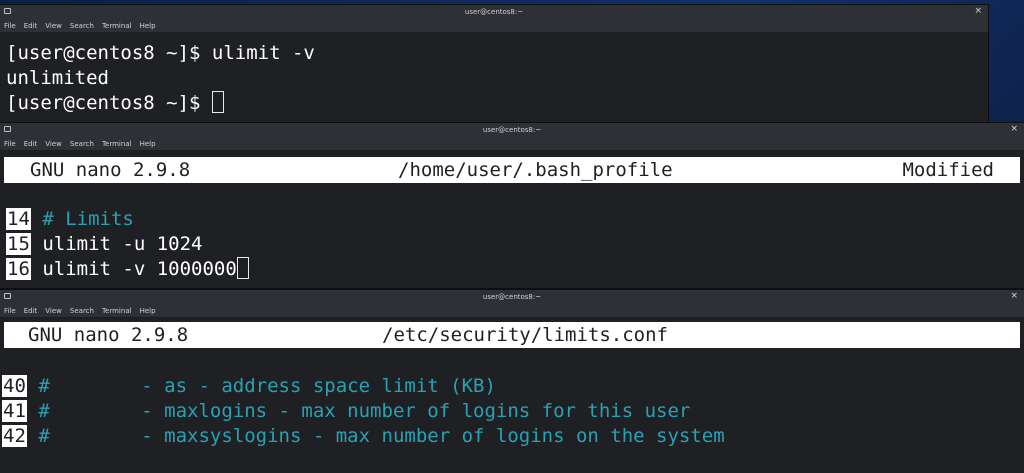 This screenshot has height=473, width=1024. I want to click on line-text: # - as - address space limit (KB), so click(261, 386).